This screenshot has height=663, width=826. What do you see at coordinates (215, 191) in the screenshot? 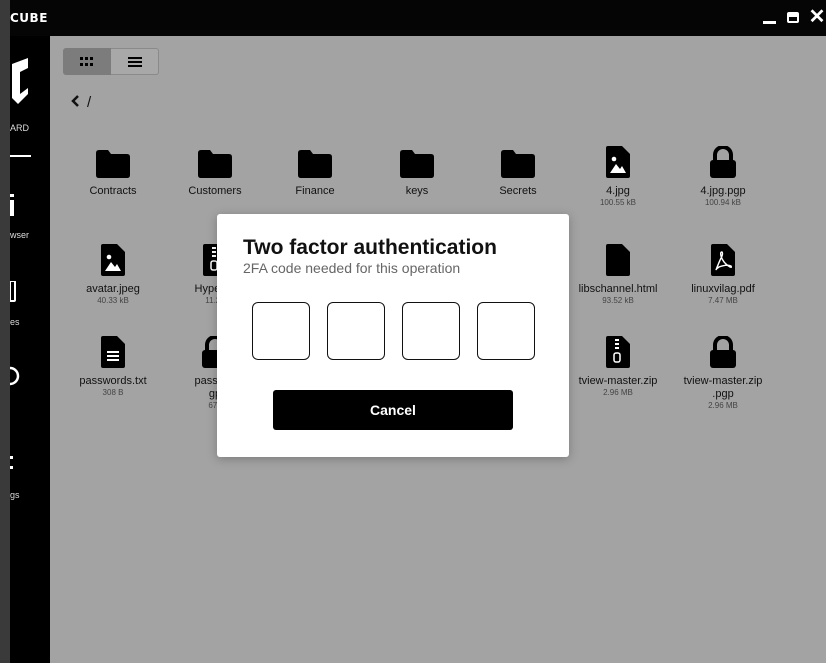
I see `file-name: Customers` at bounding box center [215, 191].